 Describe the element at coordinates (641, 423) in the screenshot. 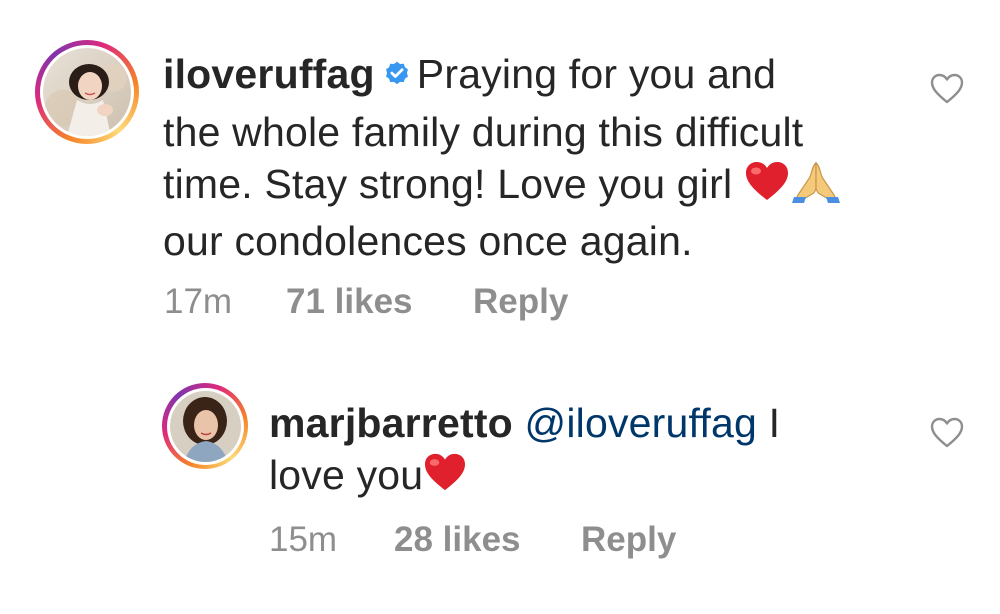

I see `mention-link: @iloveruffag` at that location.